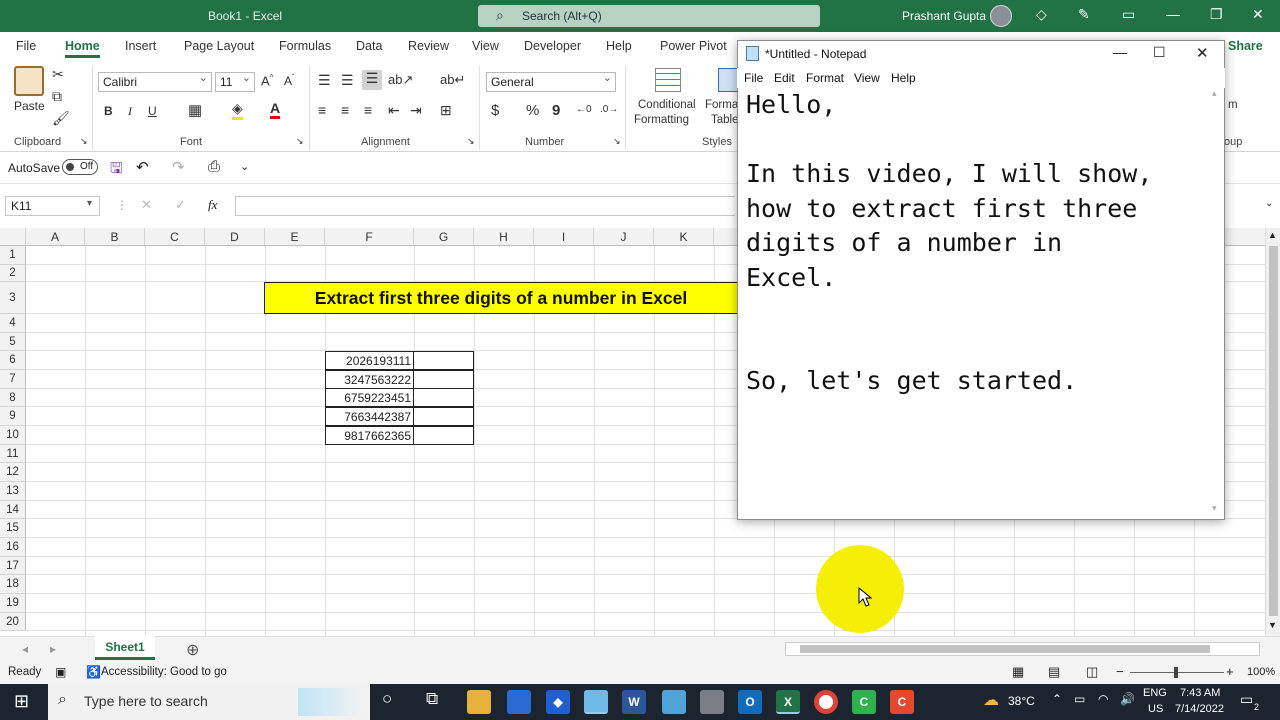 This screenshot has width=1280, height=720. Describe the element at coordinates (532, 110) in the screenshot. I see `percent-button: %` at that location.